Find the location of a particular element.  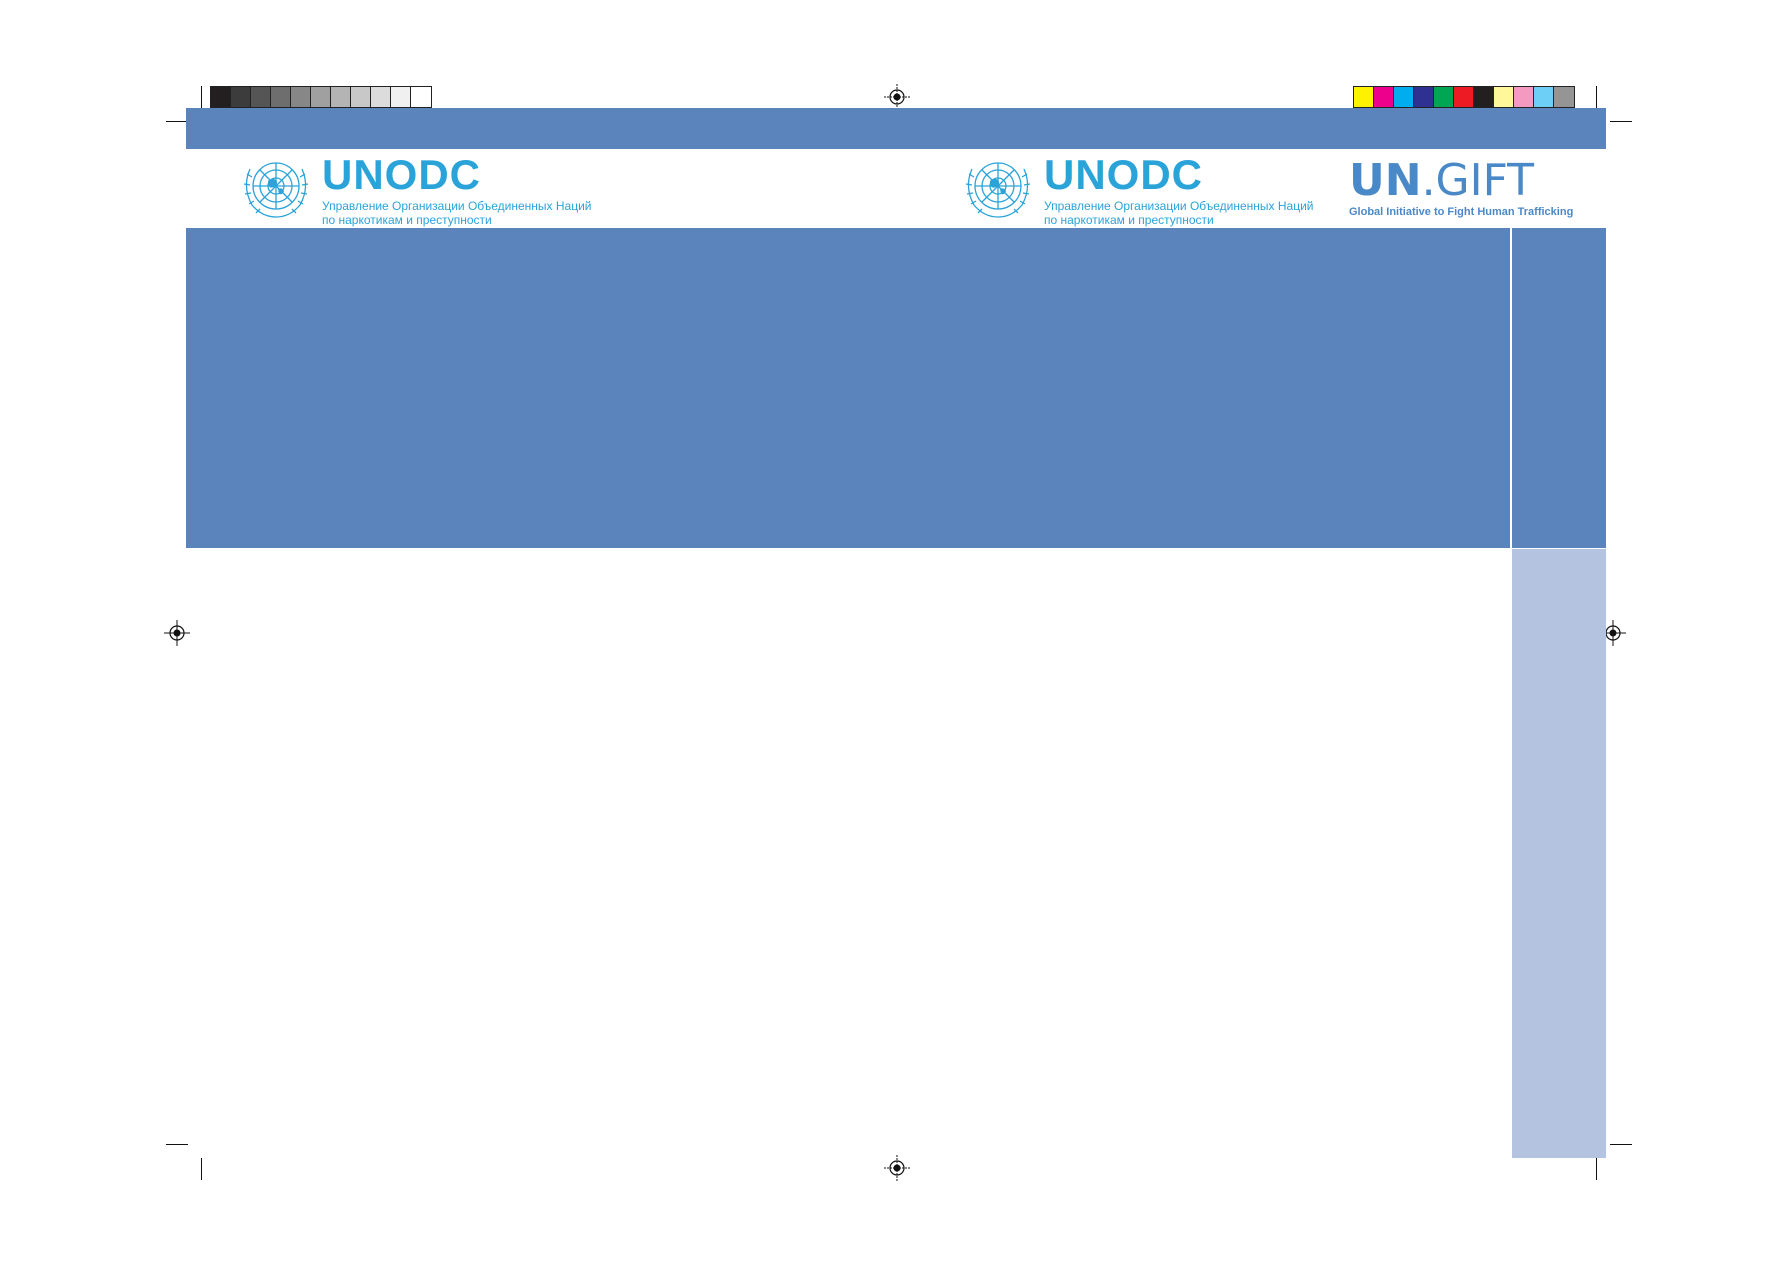

grayscale-control-strip is located at coordinates (321, 97).